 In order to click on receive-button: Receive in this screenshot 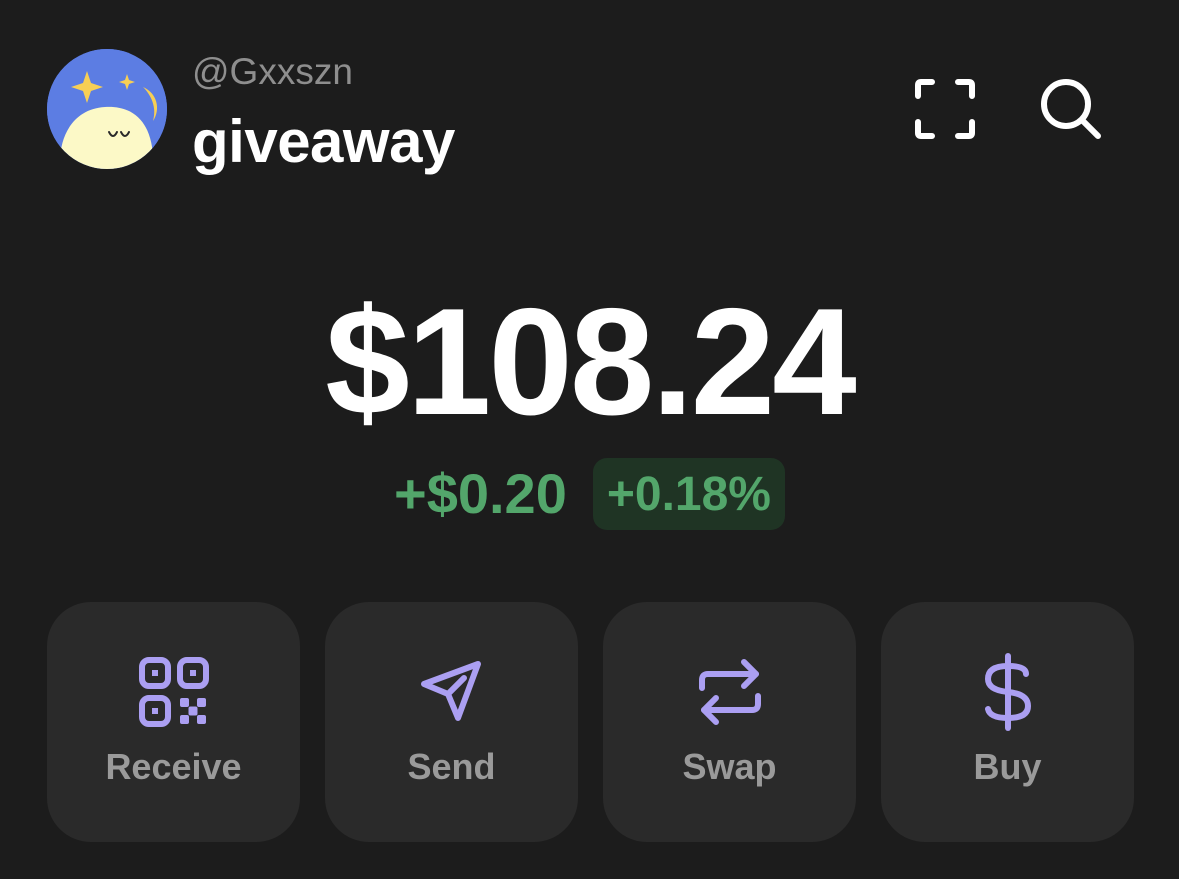, I will do `click(173, 722)`.